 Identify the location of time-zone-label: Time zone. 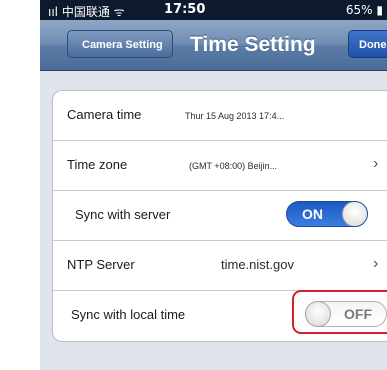
(97, 164).